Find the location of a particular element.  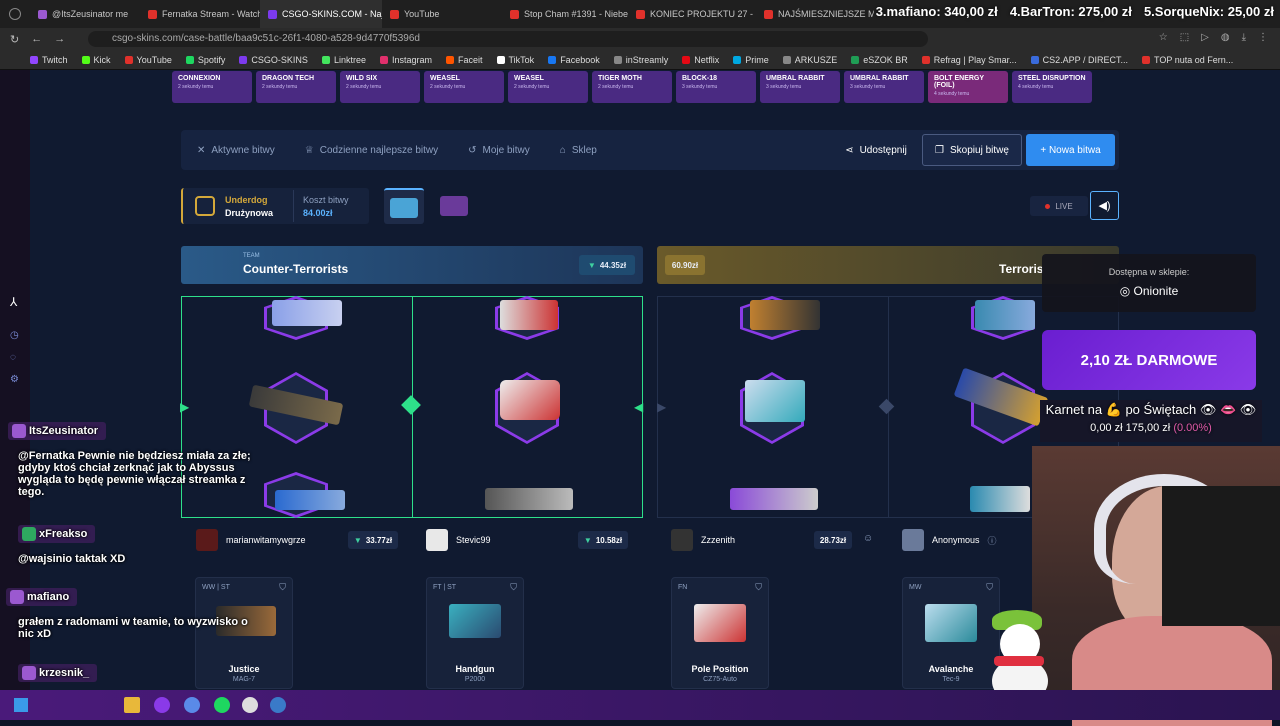

windows-start-icon is located at coordinates (21, 705).